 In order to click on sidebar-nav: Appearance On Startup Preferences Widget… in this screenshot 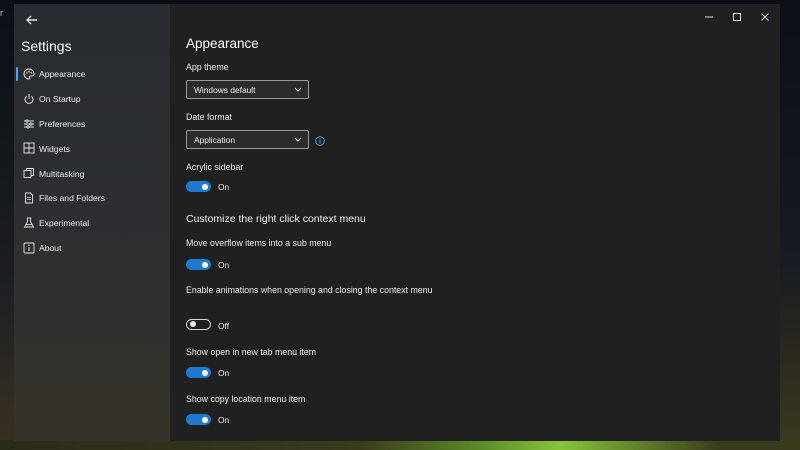, I will do `click(92, 161)`.